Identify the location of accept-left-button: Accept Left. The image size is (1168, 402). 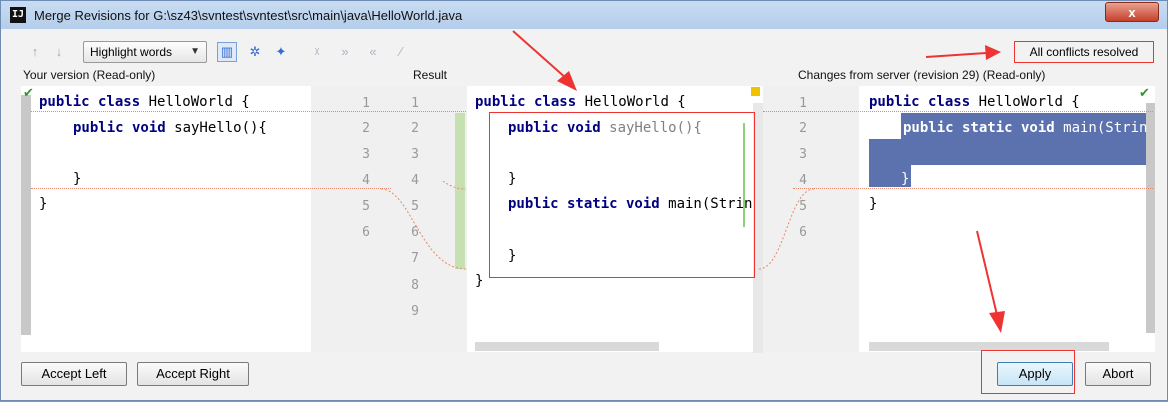
(74, 374).